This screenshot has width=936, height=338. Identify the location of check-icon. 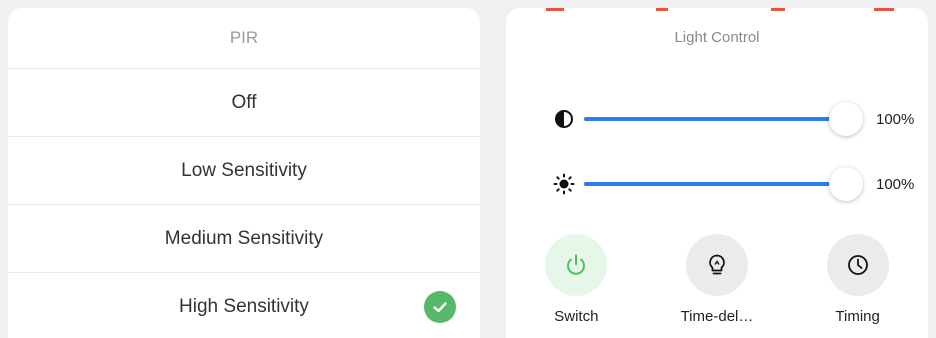
(440, 306).